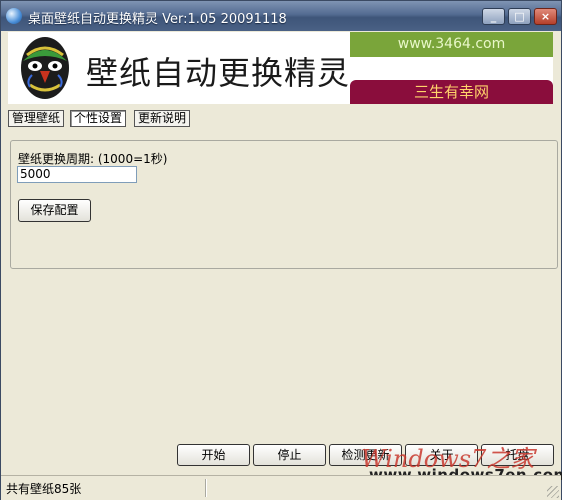 The image size is (562, 500). I want to click on period-input: 5000, so click(77, 174).